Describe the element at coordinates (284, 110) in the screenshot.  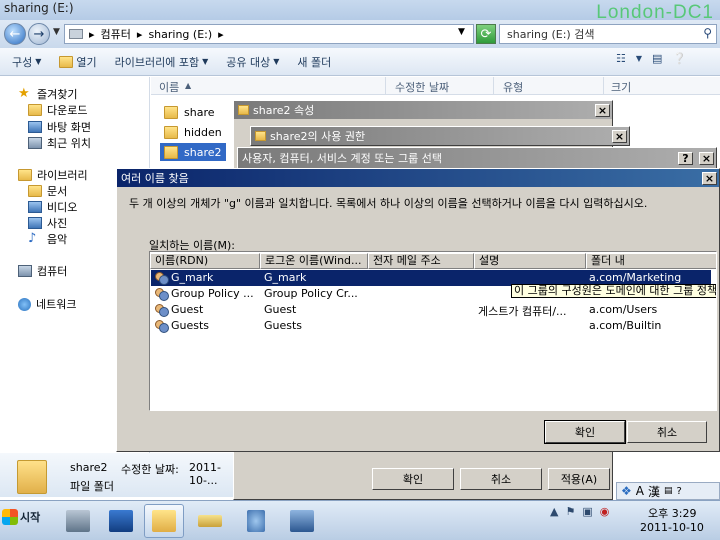
I see `properties-title: share2 속성` at that location.